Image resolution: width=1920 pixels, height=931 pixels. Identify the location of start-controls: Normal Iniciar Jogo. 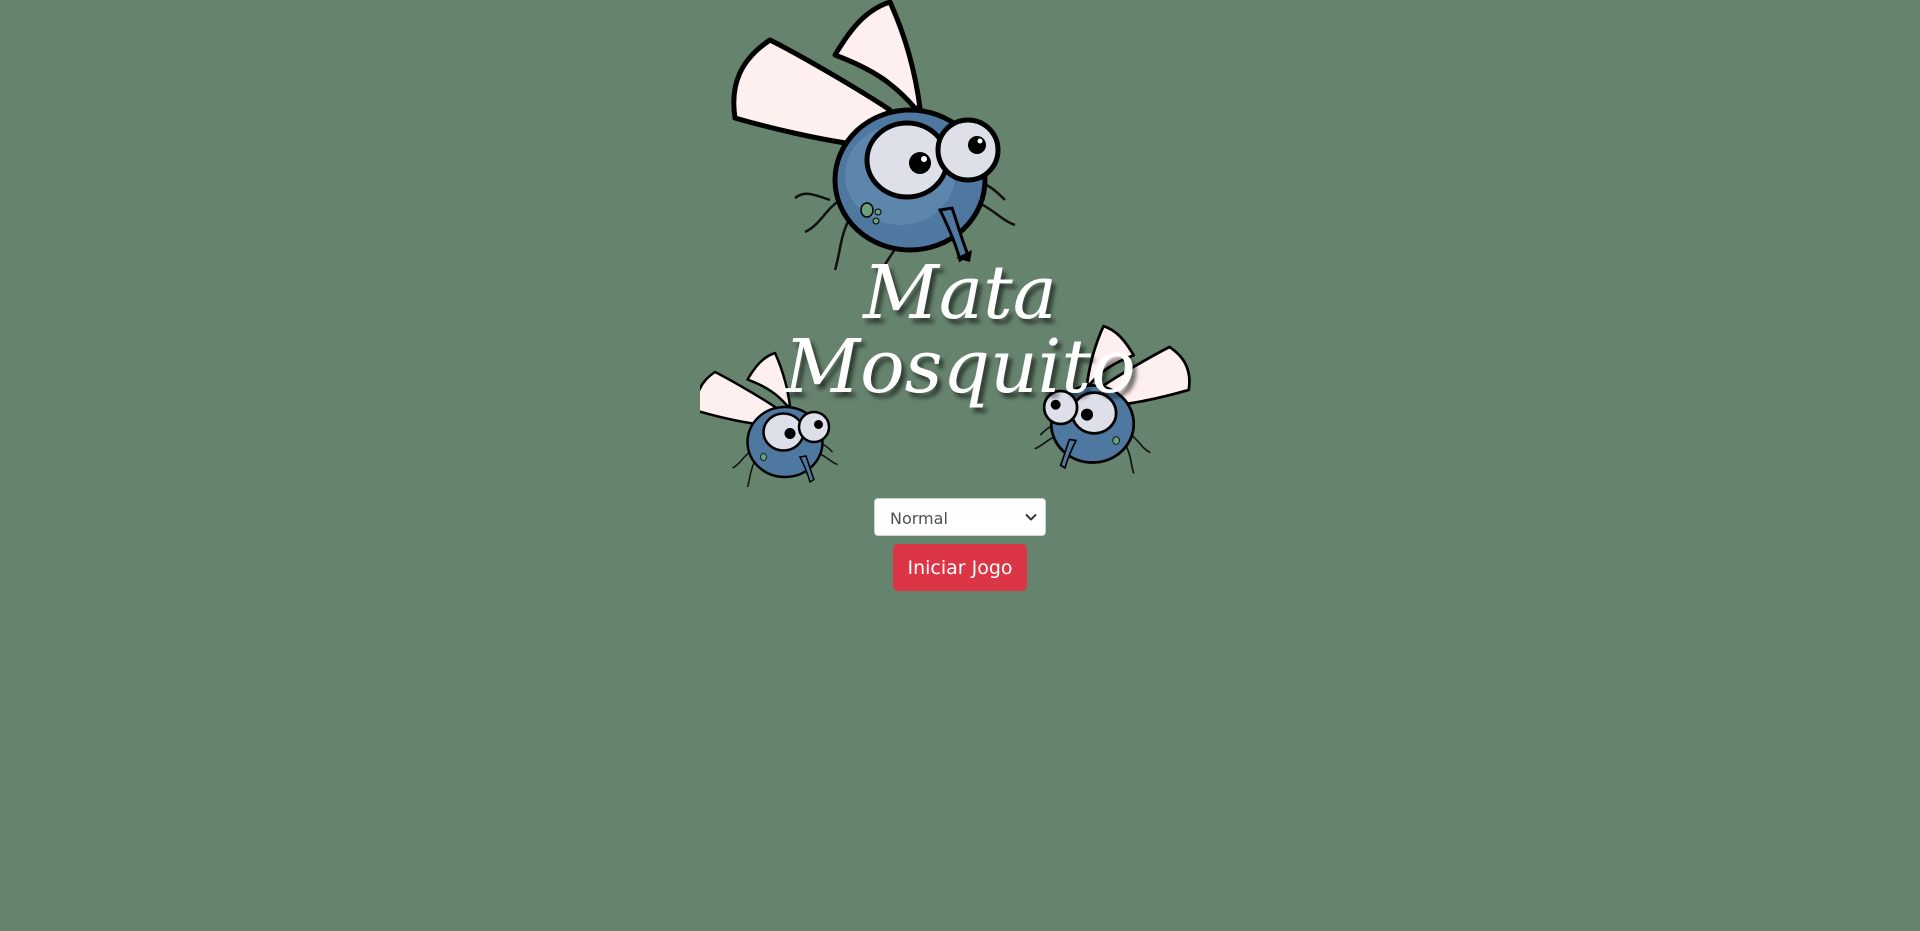
(960, 544).